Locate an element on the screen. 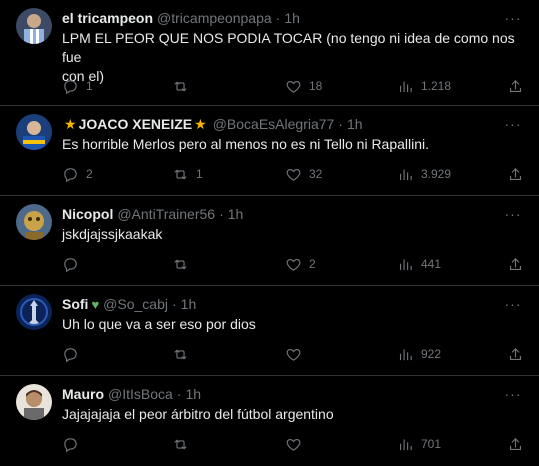 The height and width of the screenshot is (466, 539). display-name: JOACO XENEIZE is located at coordinates (136, 124).